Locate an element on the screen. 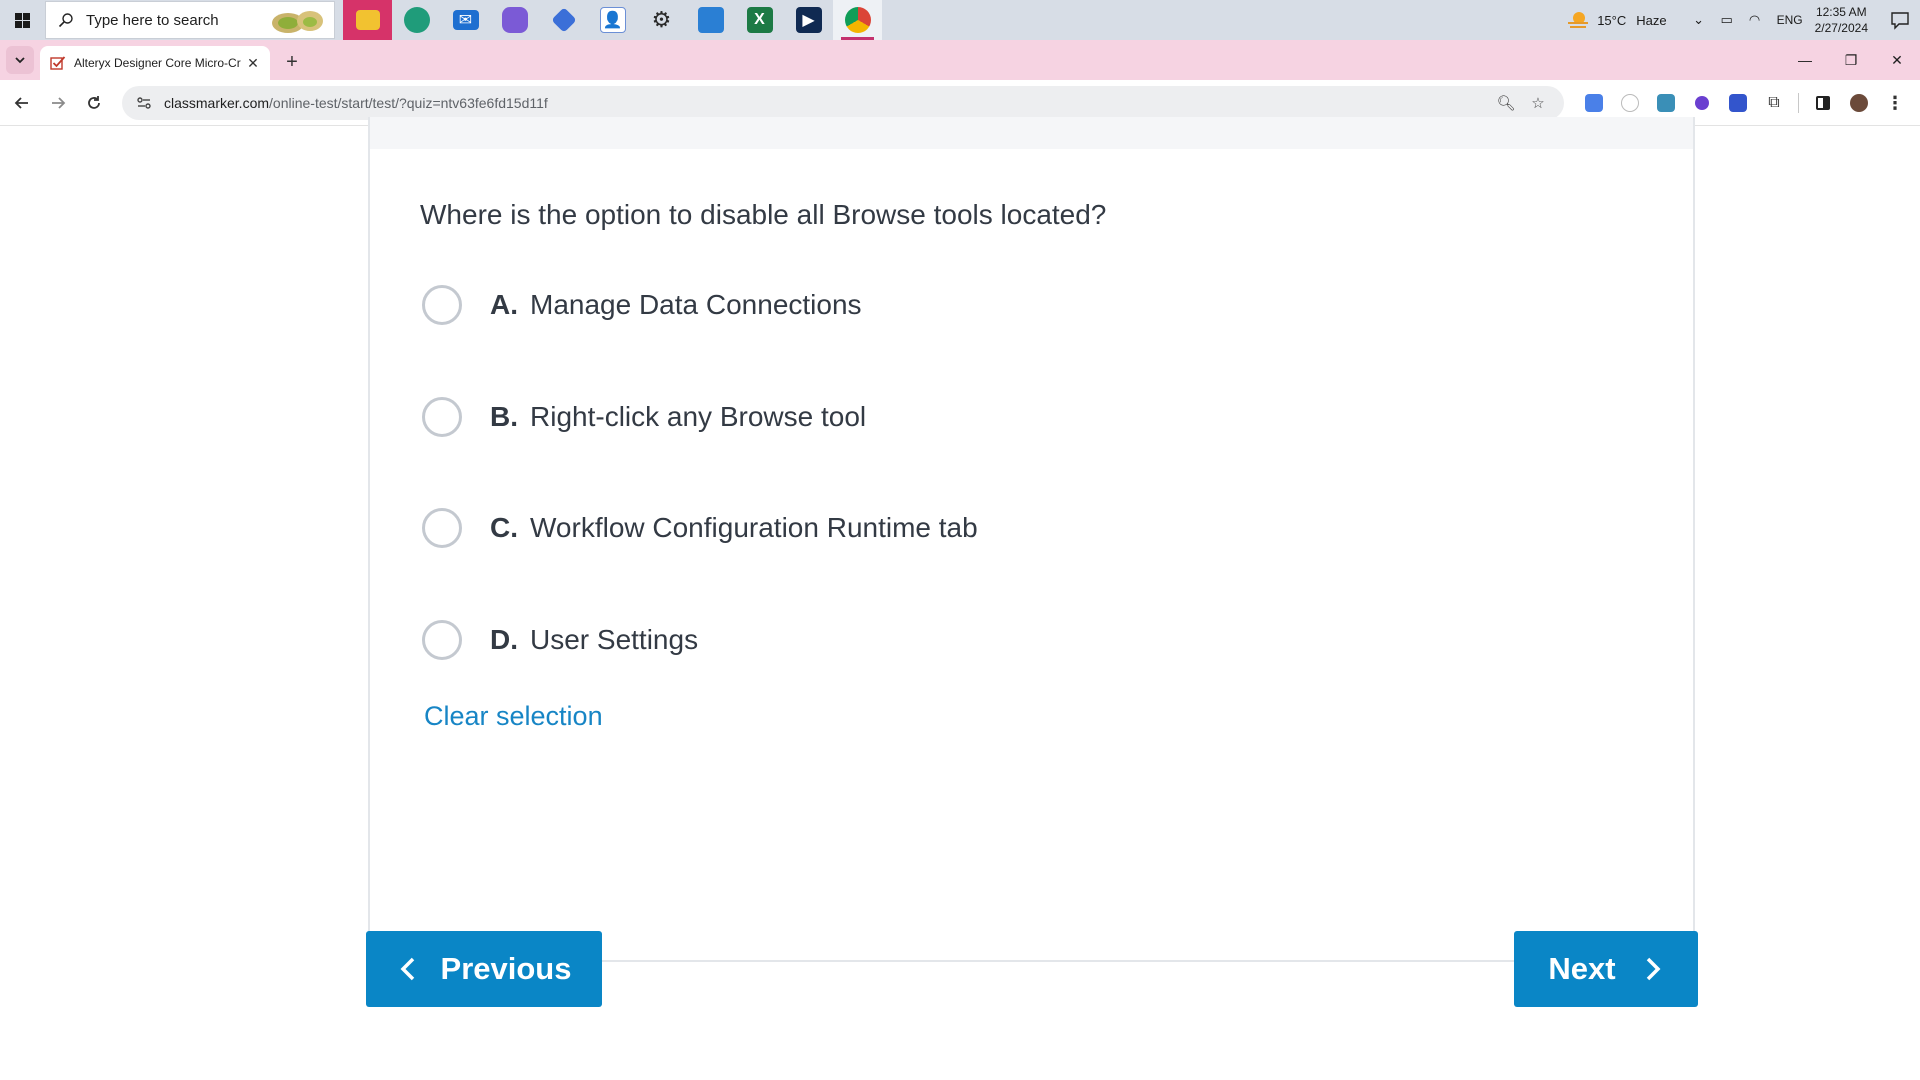 The height and width of the screenshot is (1080, 1920). option-text: Manage Data Connections is located at coordinates (696, 304).